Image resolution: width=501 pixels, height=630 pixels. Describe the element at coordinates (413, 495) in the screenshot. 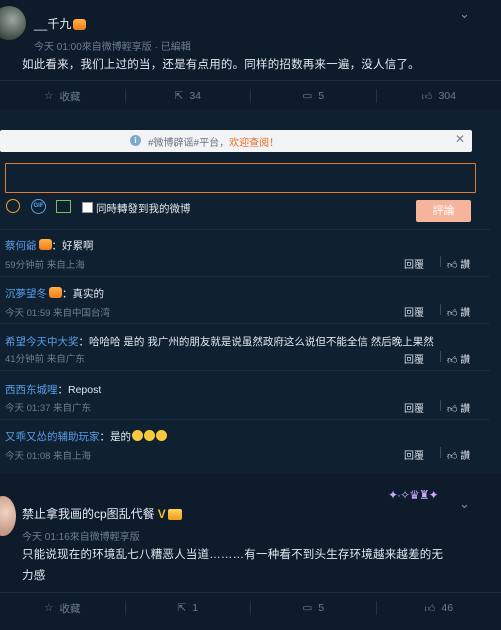

I see `sparkle-decoration-icon: ✦·✧♛♜✦` at that location.